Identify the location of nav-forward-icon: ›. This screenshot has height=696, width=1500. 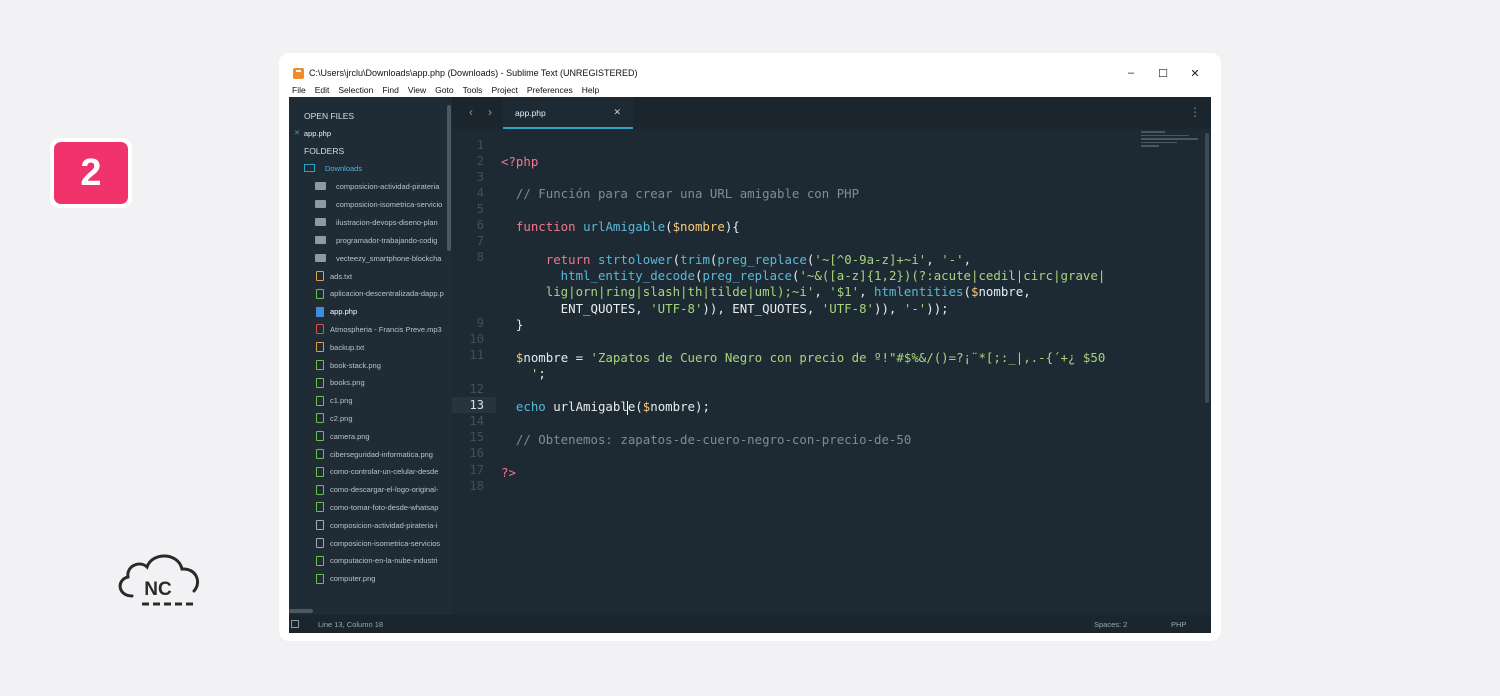
(490, 112).